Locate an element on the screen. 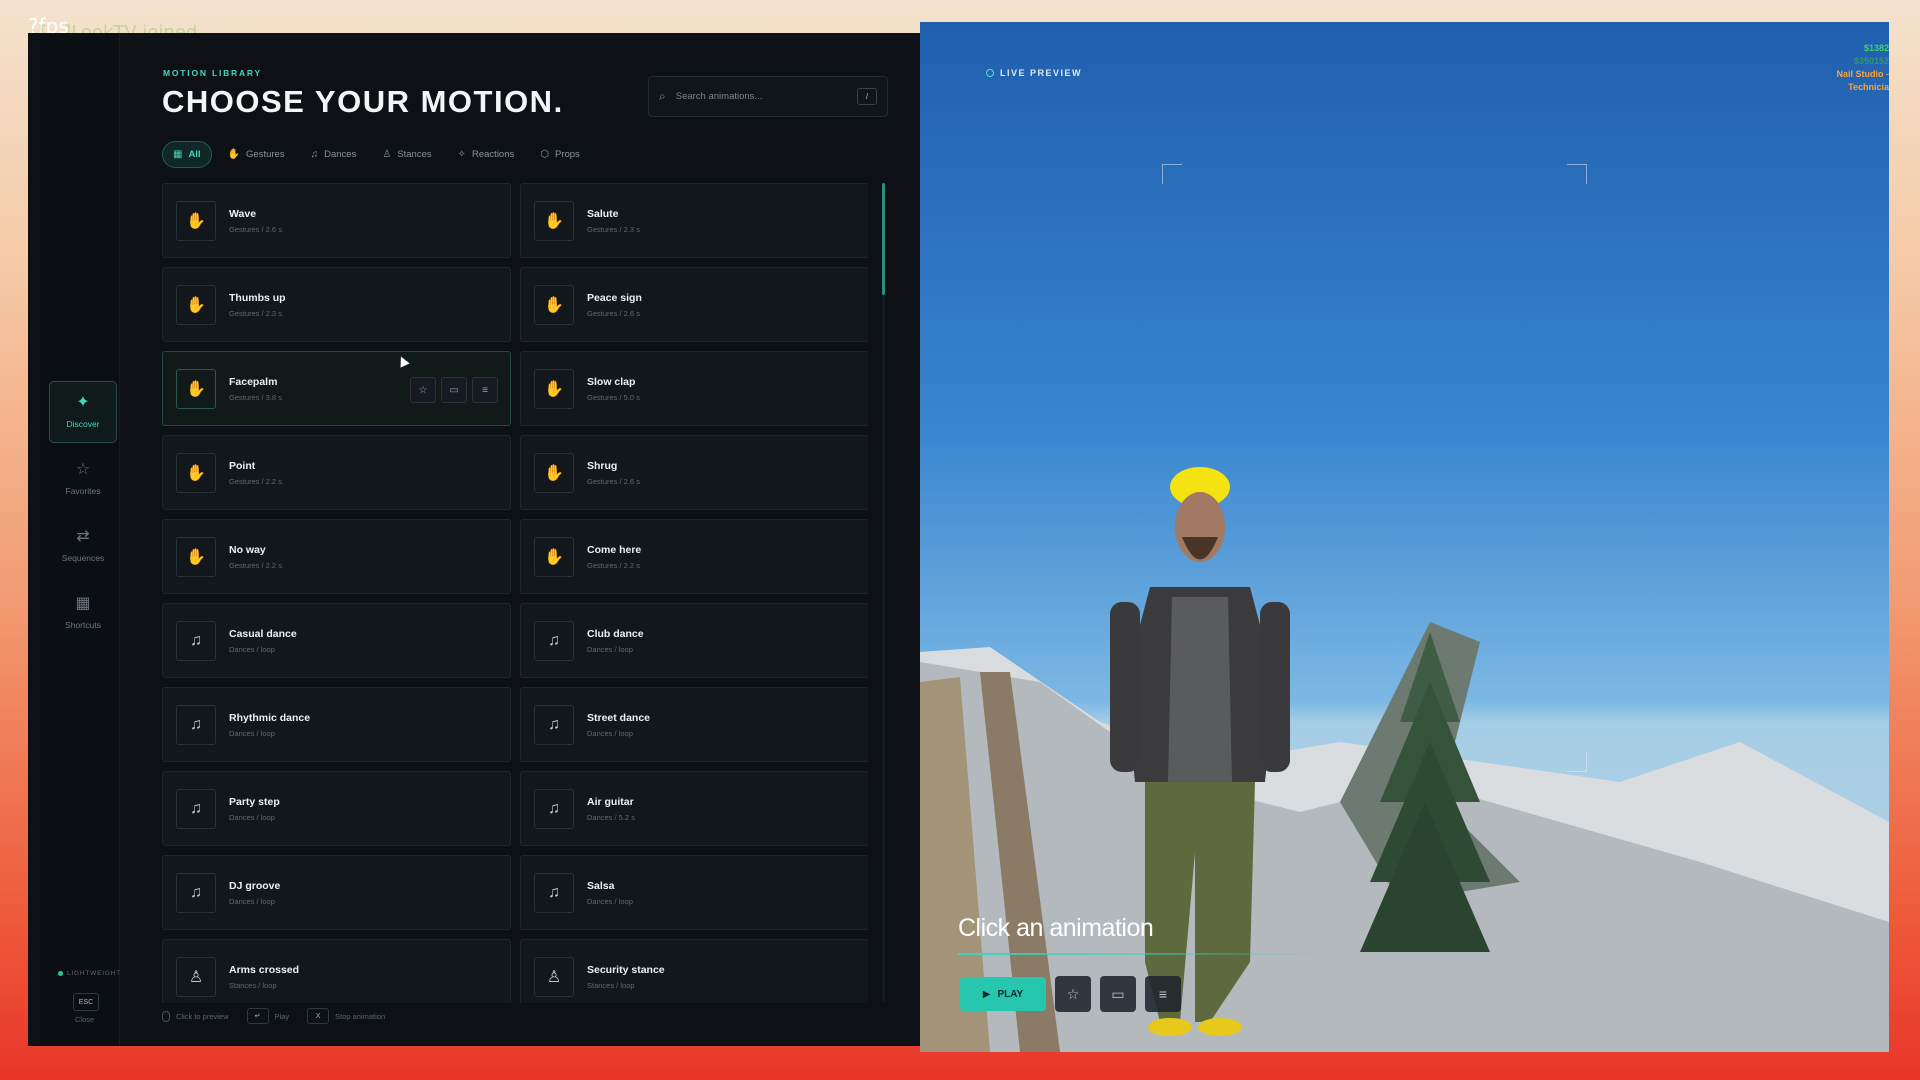  animation-card: ✋ Come here Gestures / 2.2 s is located at coordinates (694, 556).